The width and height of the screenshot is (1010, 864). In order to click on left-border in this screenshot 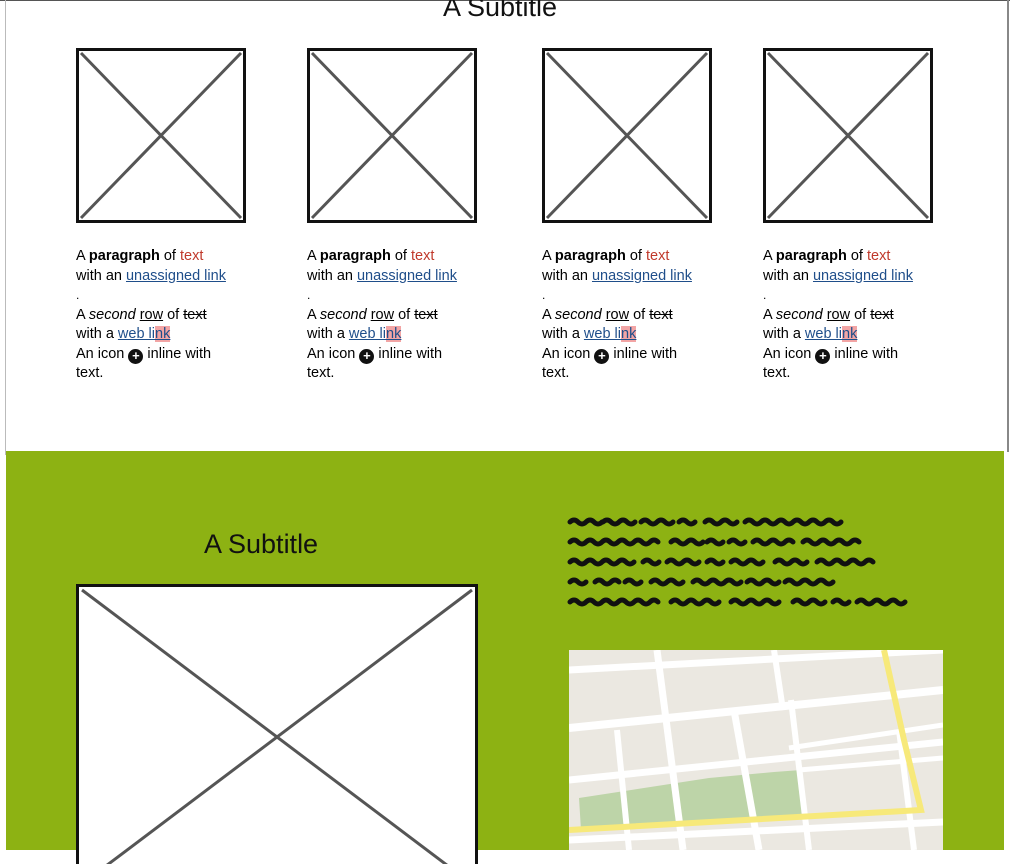, I will do `click(5, 227)`.